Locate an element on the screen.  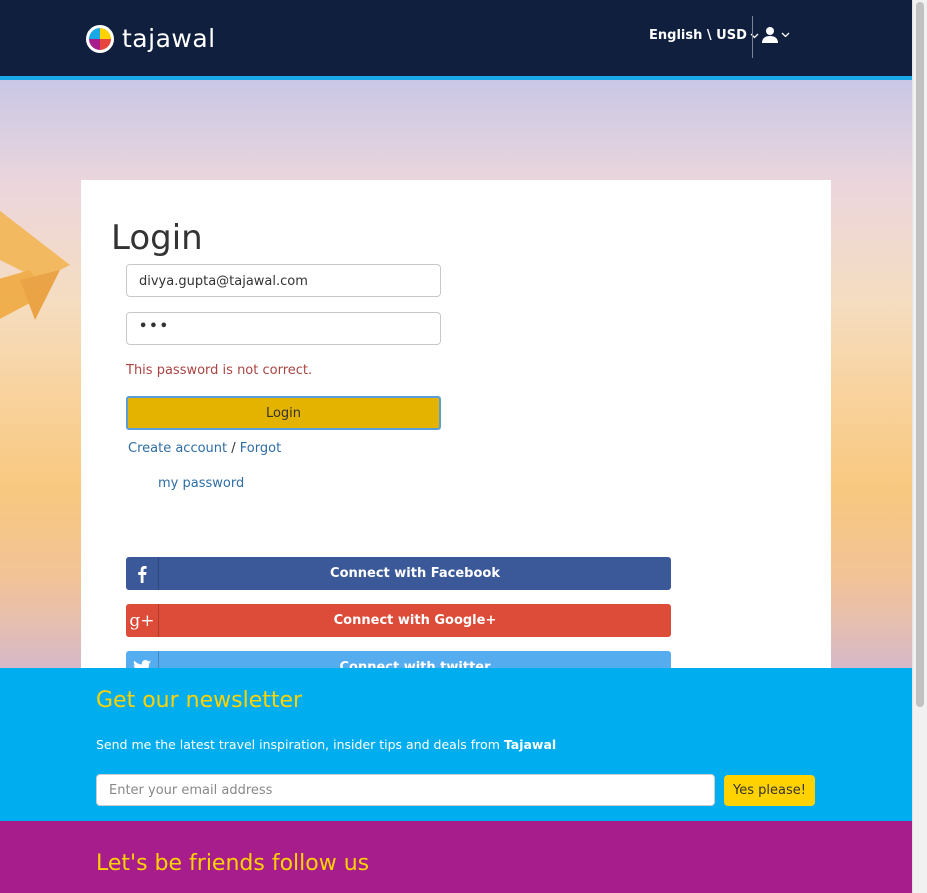
scrollbar-thumb is located at coordinates (920, 354).